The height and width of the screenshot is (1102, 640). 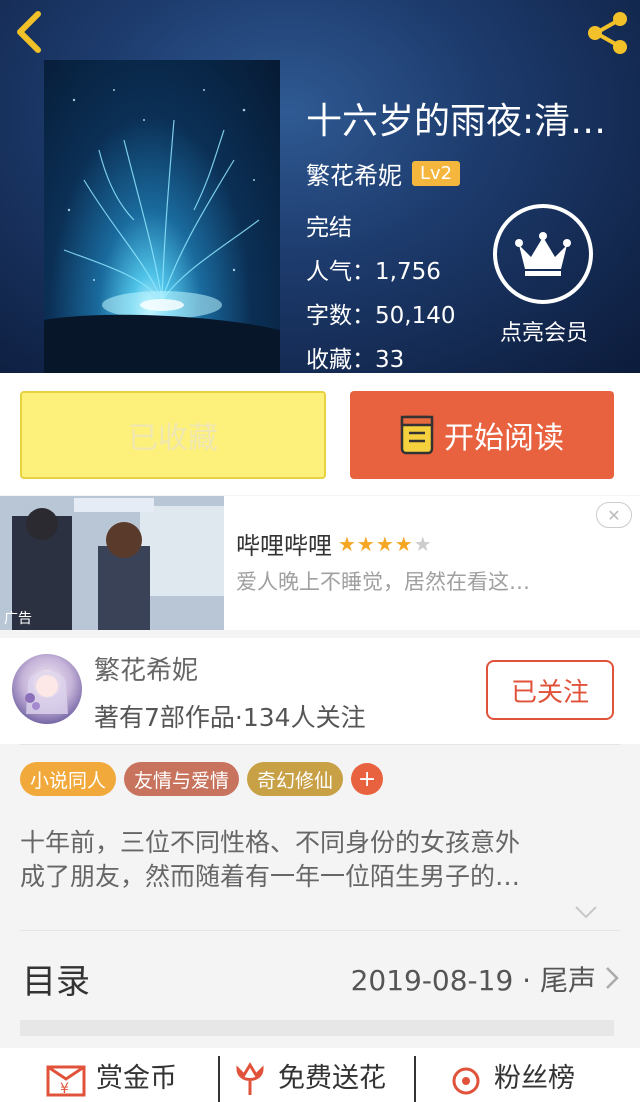 I want to click on author-line: 繁花希妮 Lv2, so click(x=383, y=173).